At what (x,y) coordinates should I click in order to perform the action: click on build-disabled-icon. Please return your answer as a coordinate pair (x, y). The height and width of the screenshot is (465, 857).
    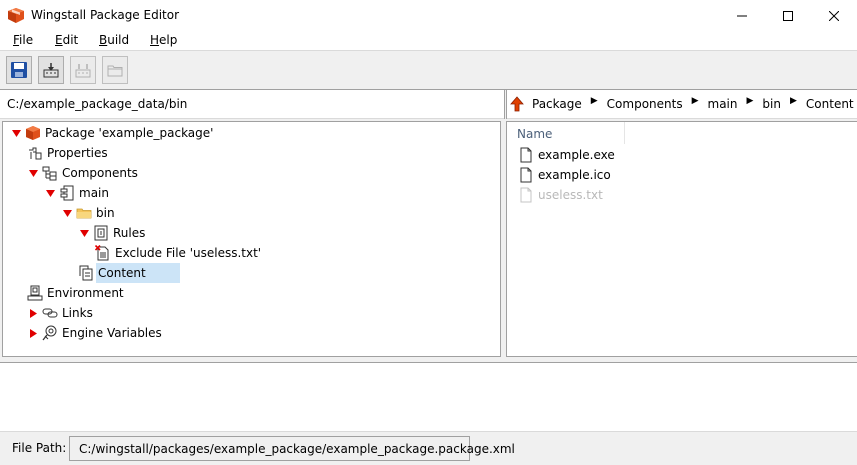
    Looking at the image, I should click on (83, 71).